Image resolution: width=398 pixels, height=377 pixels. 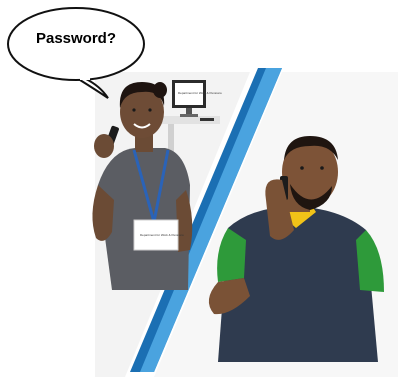 What do you see at coordinates (200, 93) in the screenshot?
I see `monitor-logo-text: Department for Work & Pensions` at bounding box center [200, 93].